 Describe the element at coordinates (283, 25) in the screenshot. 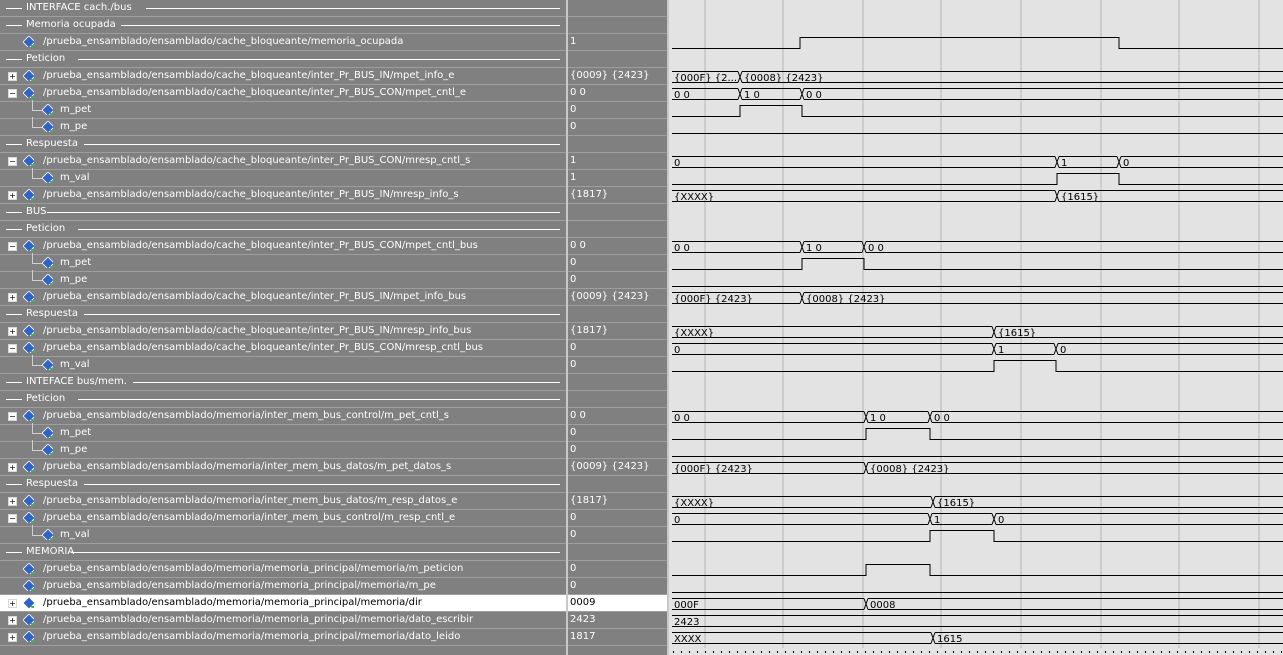

I see `group-divider-row: Memoria ocupada` at that location.